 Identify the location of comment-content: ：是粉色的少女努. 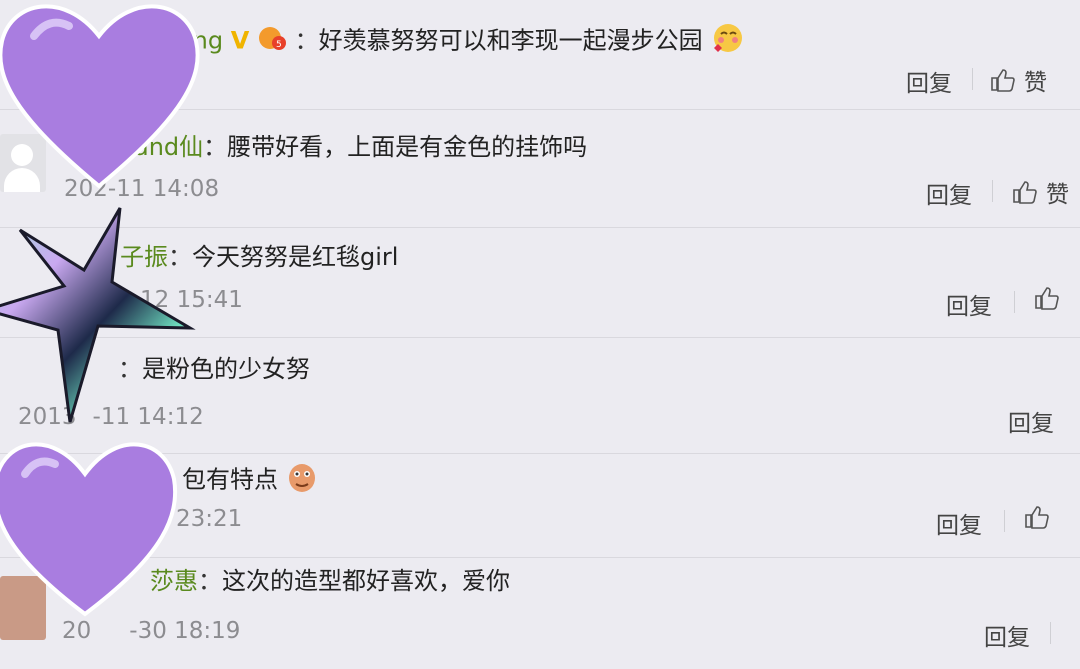
(214, 369).